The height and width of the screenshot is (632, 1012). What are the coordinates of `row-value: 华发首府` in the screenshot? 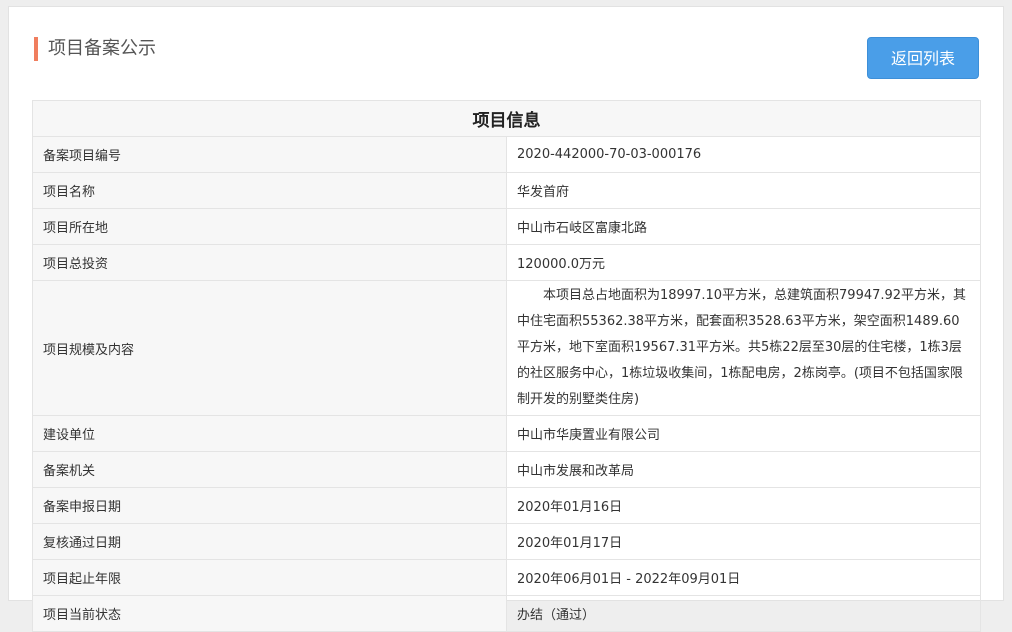 It's located at (743, 190).